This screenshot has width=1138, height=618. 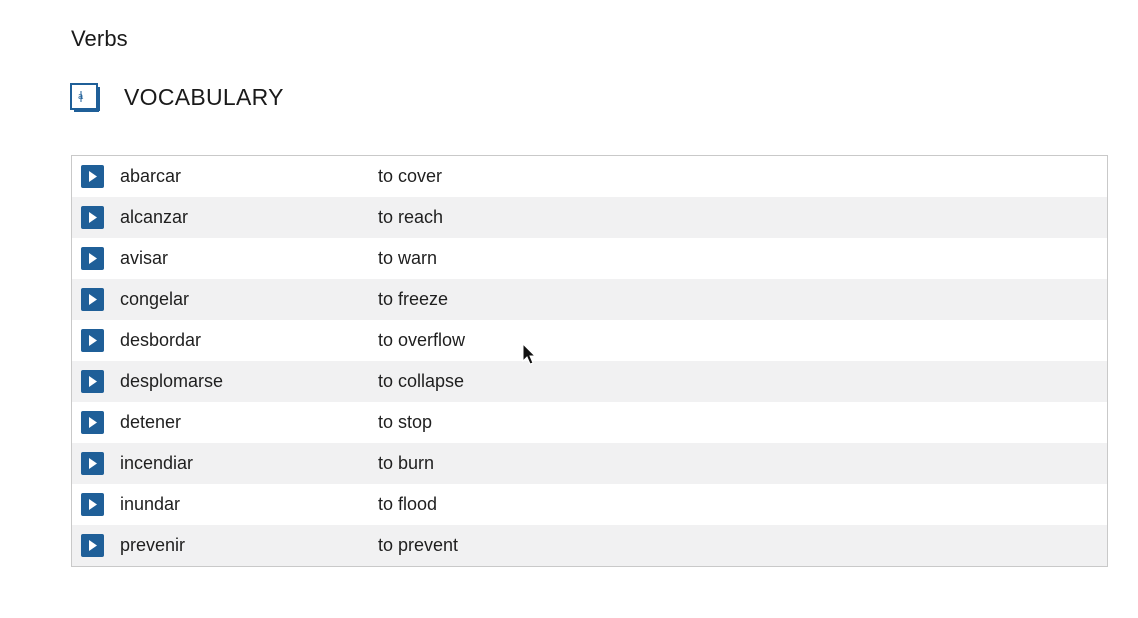 What do you see at coordinates (144, 258) in the screenshot?
I see `vocab-term: avisar` at bounding box center [144, 258].